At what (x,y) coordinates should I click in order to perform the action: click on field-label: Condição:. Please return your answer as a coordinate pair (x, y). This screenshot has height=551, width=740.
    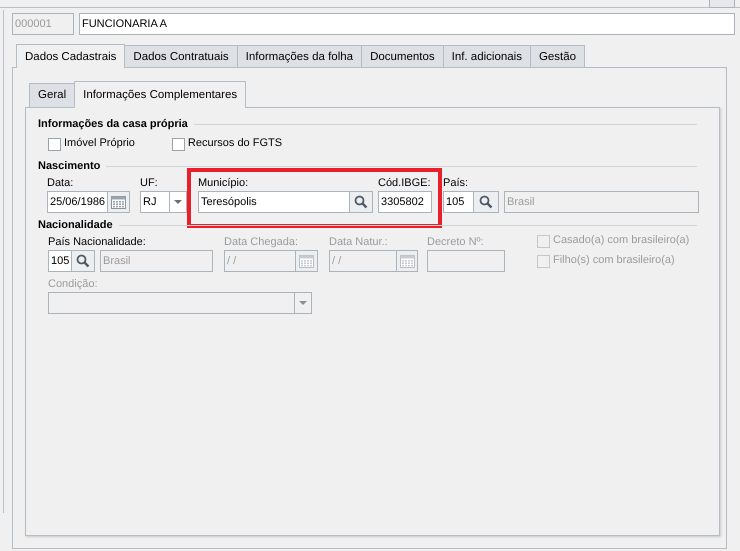
    Looking at the image, I should click on (73, 284).